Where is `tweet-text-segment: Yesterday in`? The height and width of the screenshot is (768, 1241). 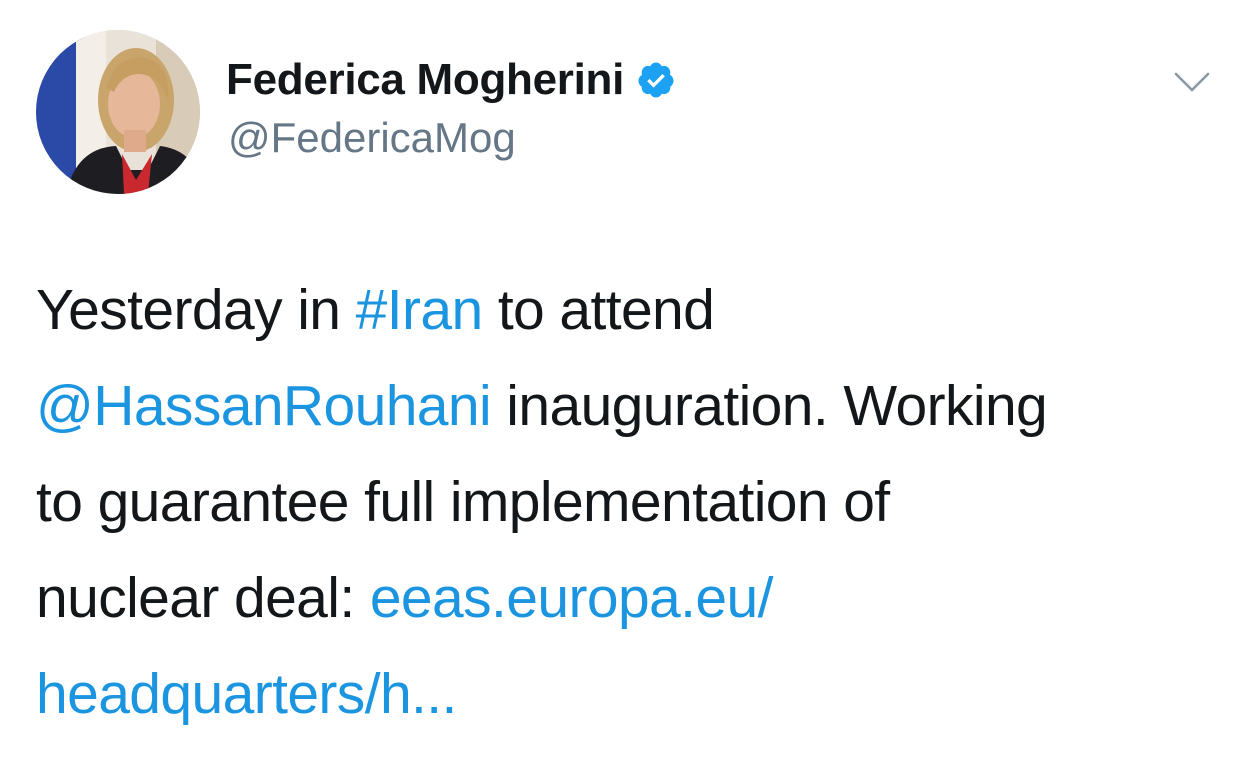
tweet-text-segment: Yesterday in is located at coordinates (196, 310).